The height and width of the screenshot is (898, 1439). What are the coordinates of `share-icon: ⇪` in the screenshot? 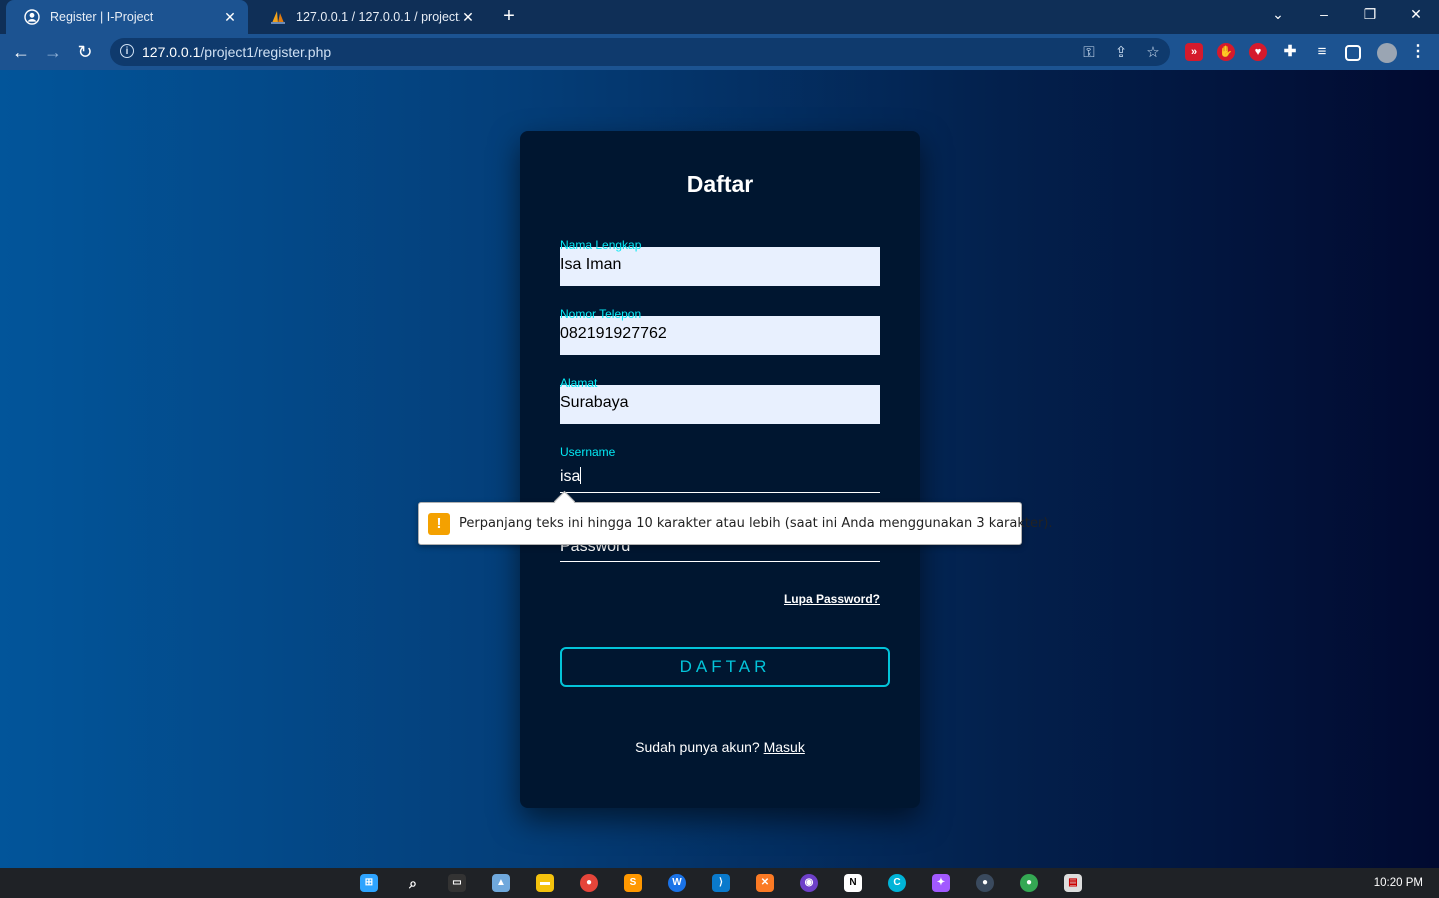 It's located at (1121, 53).